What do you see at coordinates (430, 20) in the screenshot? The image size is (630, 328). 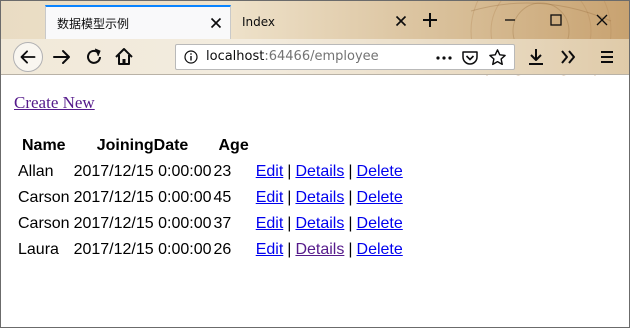 I see `new-tab-icon` at bounding box center [430, 20].